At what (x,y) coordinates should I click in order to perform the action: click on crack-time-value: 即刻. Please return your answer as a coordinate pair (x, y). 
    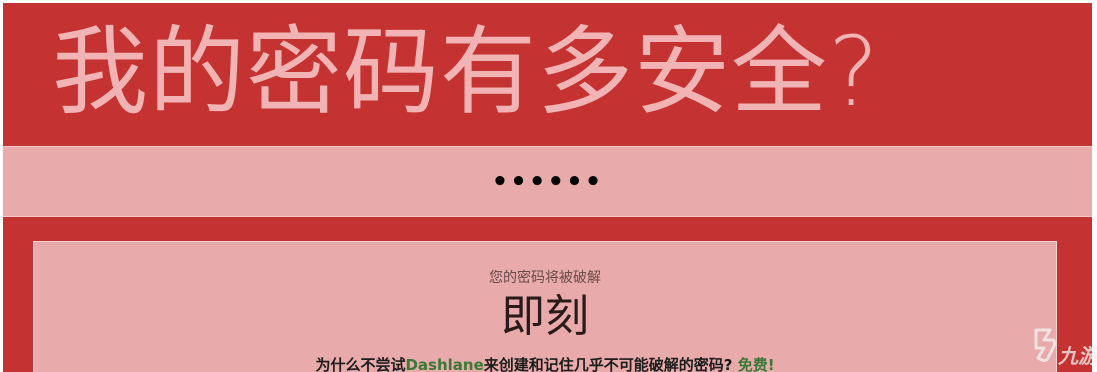
    Looking at the image, I should click on (545, 316).